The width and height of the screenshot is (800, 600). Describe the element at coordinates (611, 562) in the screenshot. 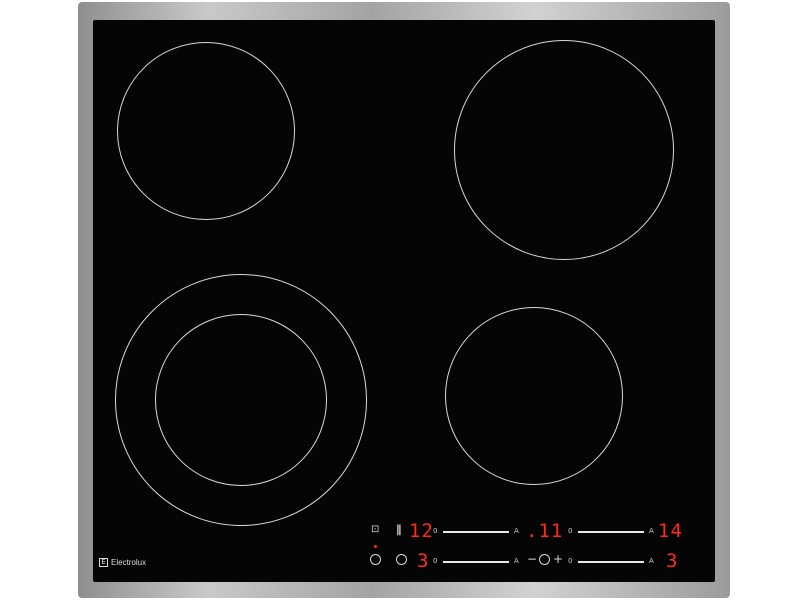

I see `power-slider-front-right` at that location.